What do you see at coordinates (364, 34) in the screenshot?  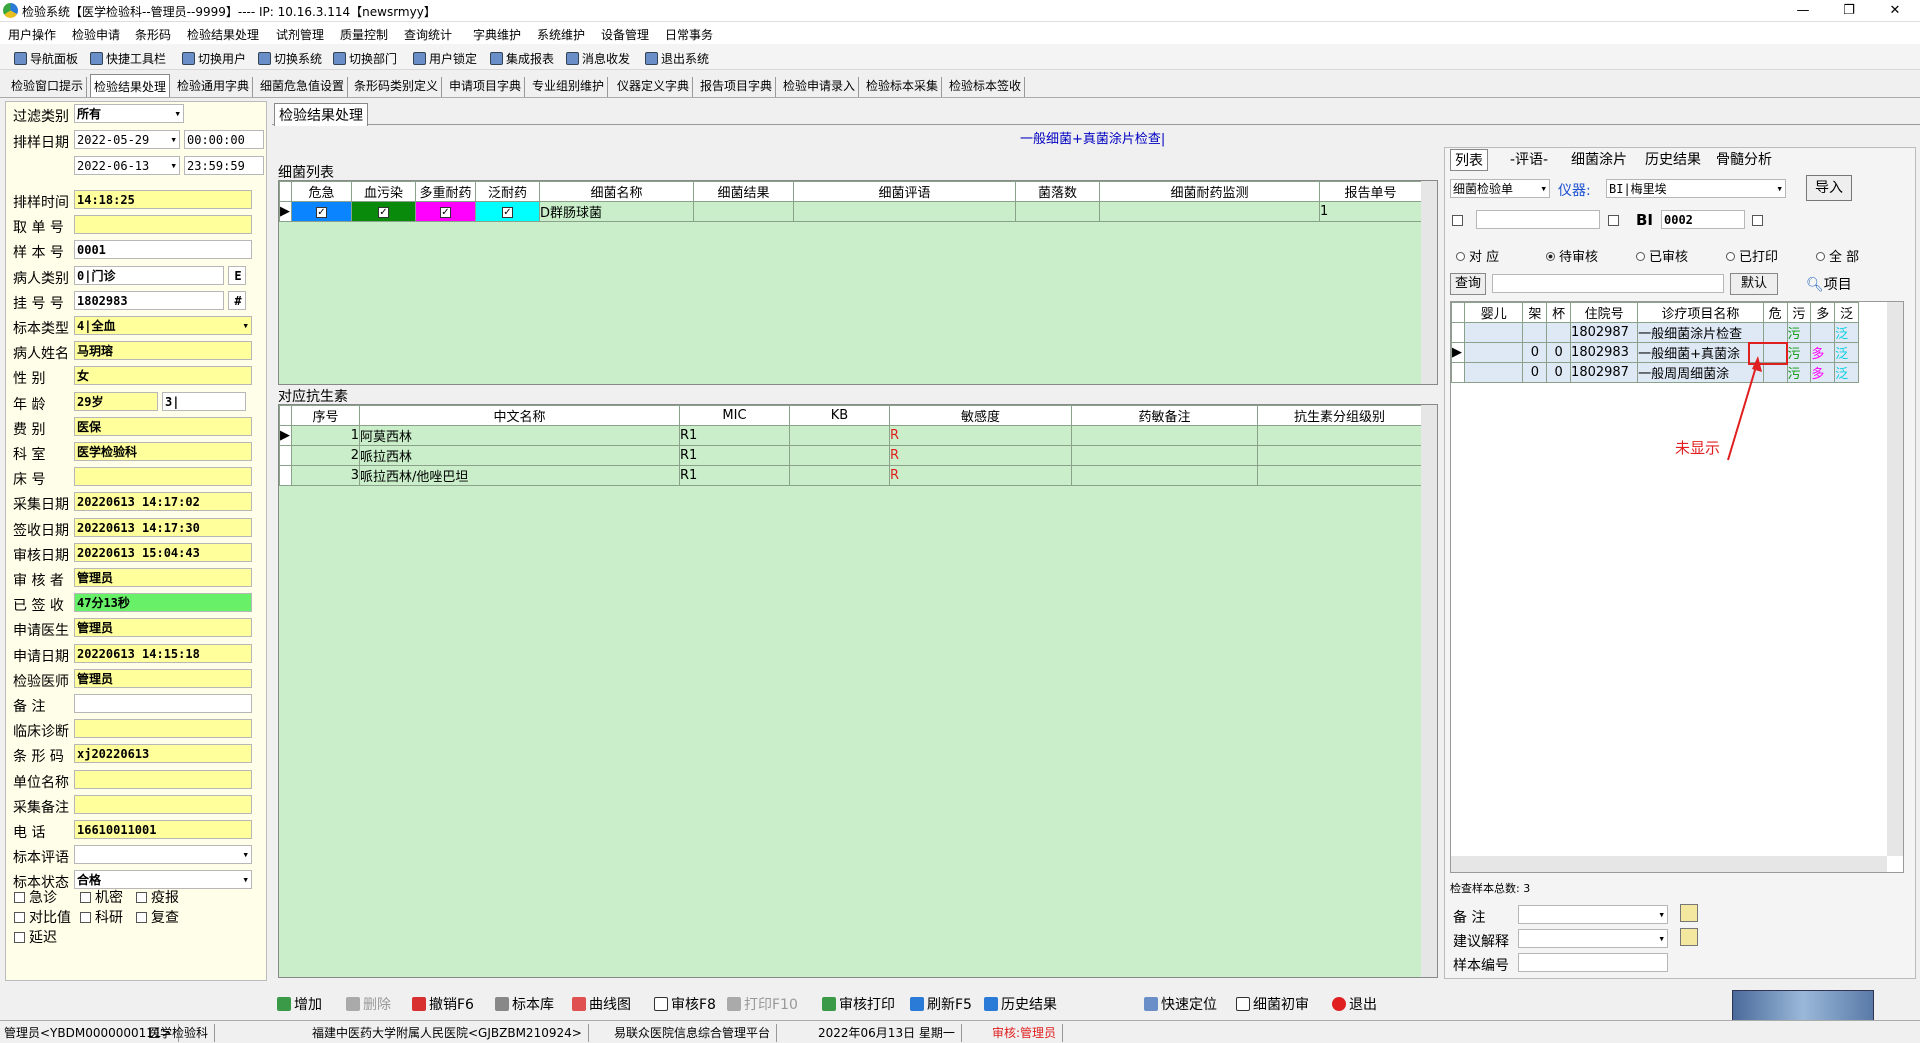 I see `menu-qc: 质量控制` at bounding box center [364, 34].